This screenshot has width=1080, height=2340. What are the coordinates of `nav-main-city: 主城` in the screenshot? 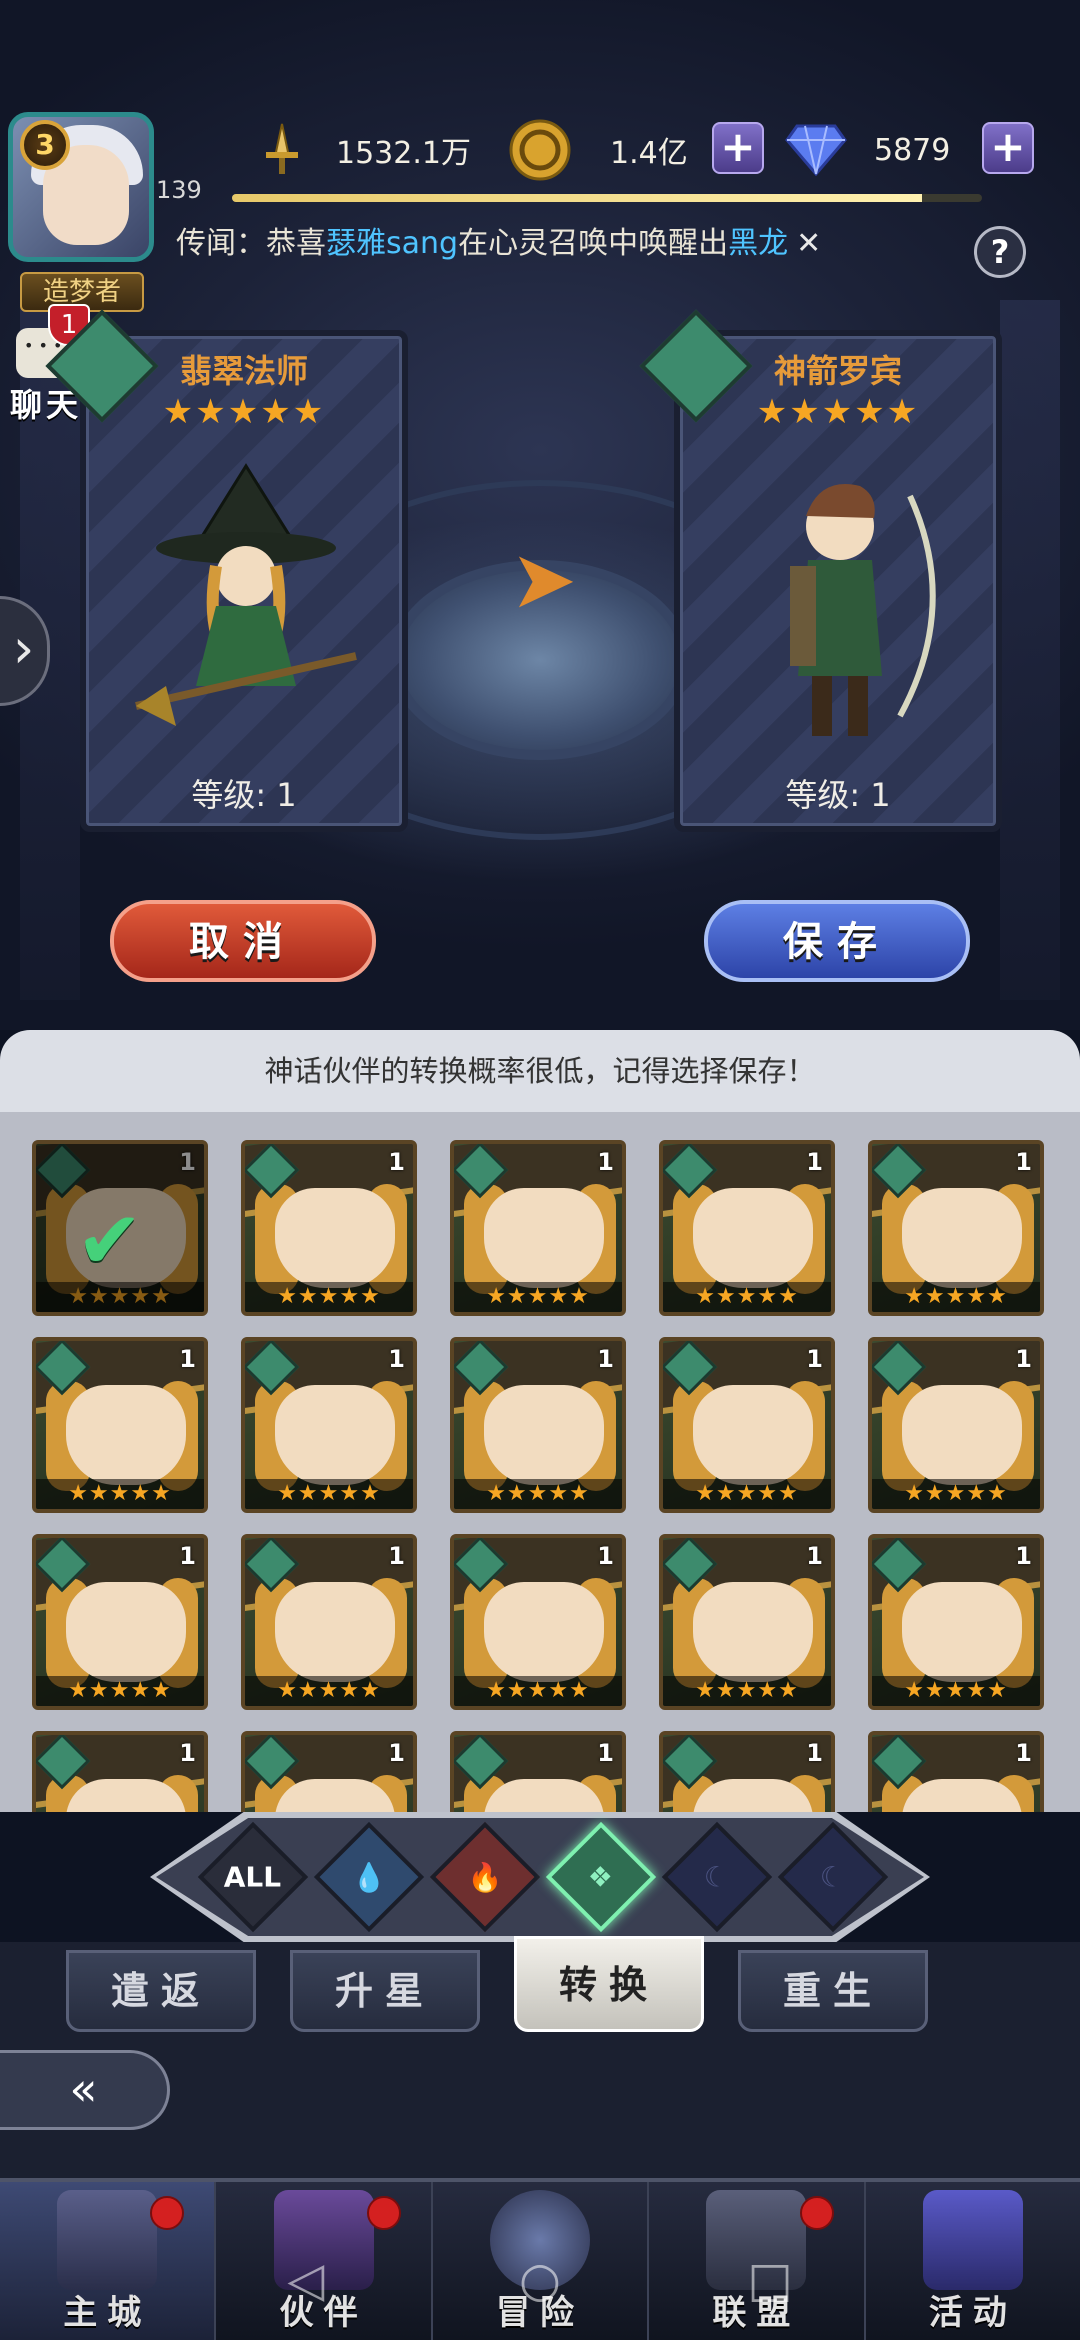 It's located at (108, 2261).